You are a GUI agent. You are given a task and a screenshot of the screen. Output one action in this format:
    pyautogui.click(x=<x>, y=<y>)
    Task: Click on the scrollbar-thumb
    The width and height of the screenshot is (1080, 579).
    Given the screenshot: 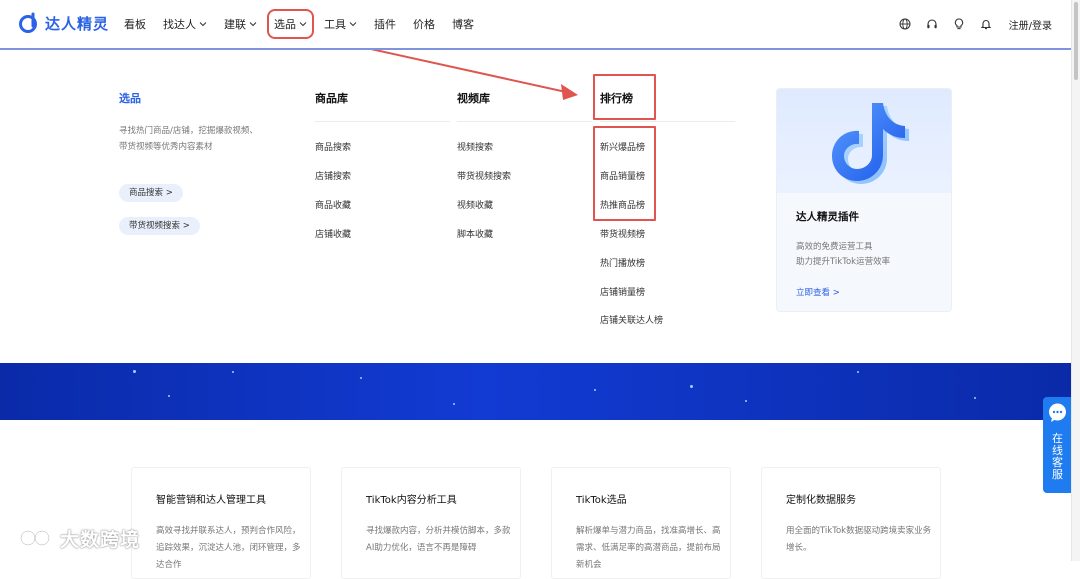 What is the action you would take?
    pyautogui.click(x=1076, y=41)
    